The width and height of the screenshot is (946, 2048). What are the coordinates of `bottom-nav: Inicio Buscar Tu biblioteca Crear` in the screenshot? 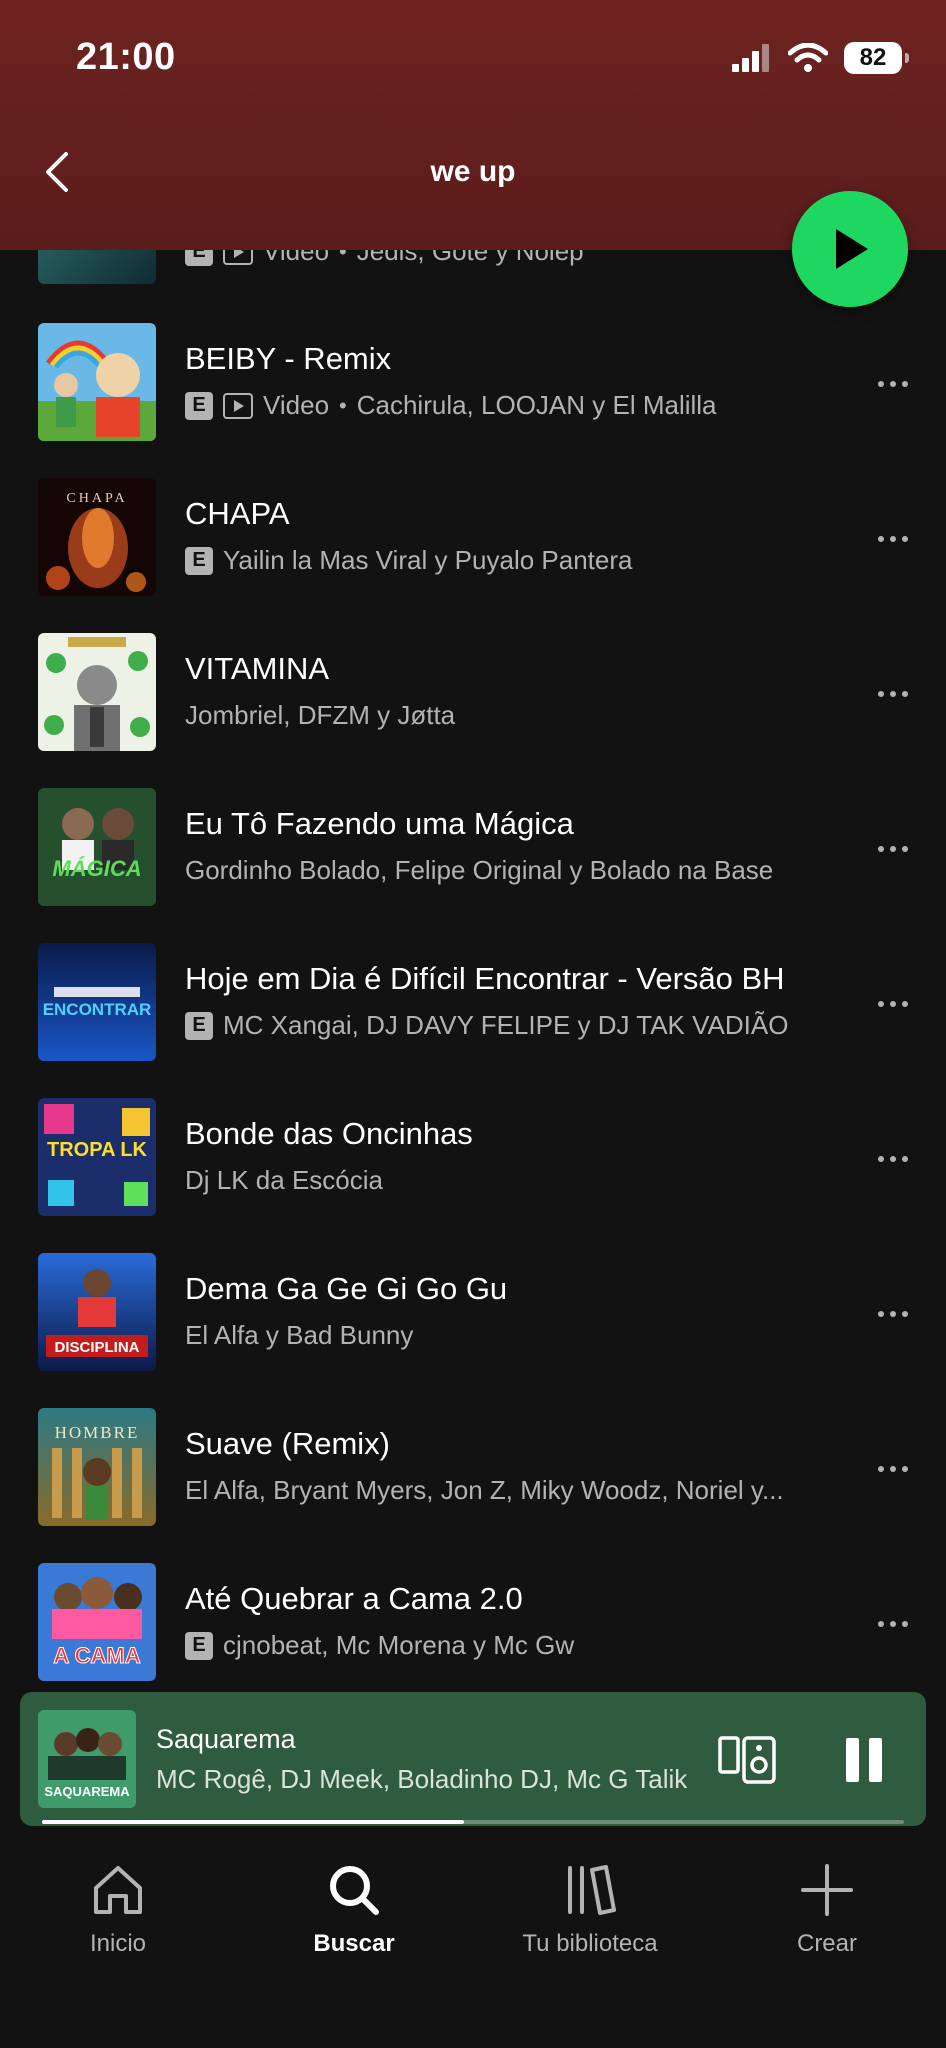 It's located at (473, 1944).